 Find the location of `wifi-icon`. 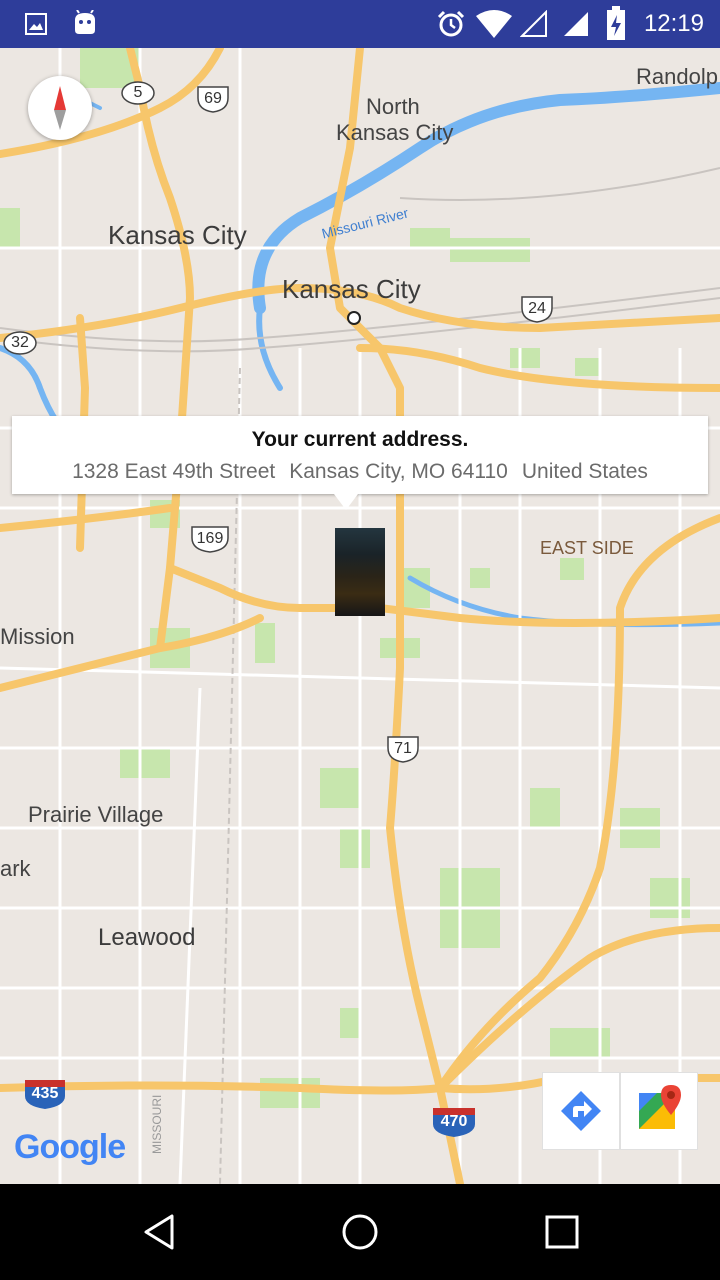

wifi-icon is located at coordinates (494, 24).